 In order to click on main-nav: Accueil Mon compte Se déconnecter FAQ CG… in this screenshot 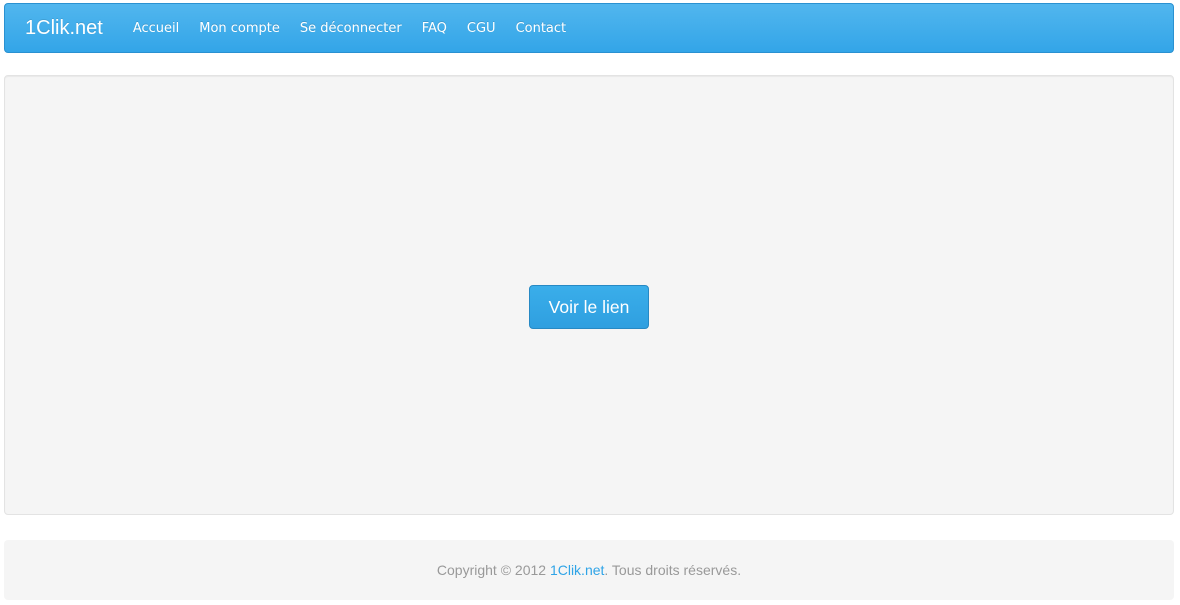, I will do `click(349, 28)`.